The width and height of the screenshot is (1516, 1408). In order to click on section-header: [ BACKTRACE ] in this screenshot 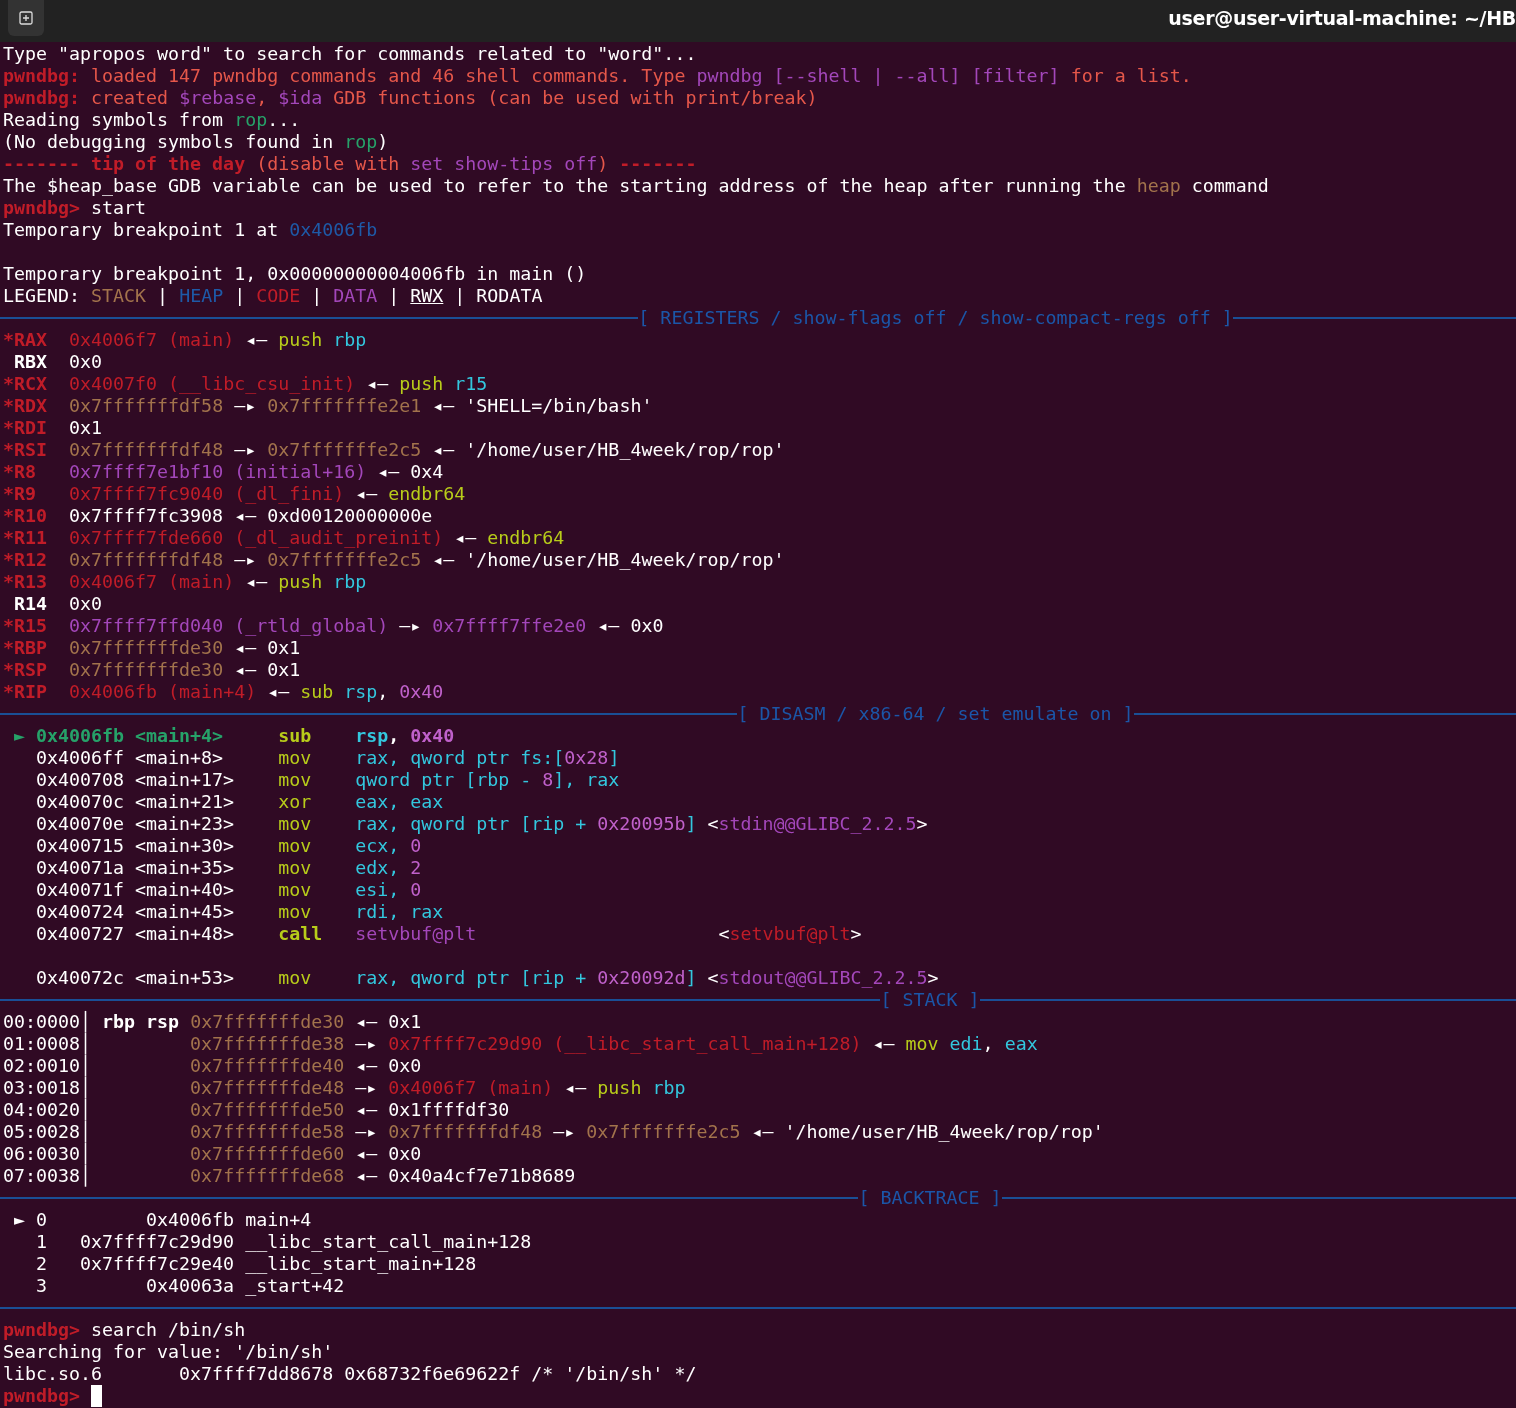, I will do `click(930, 1198)`.